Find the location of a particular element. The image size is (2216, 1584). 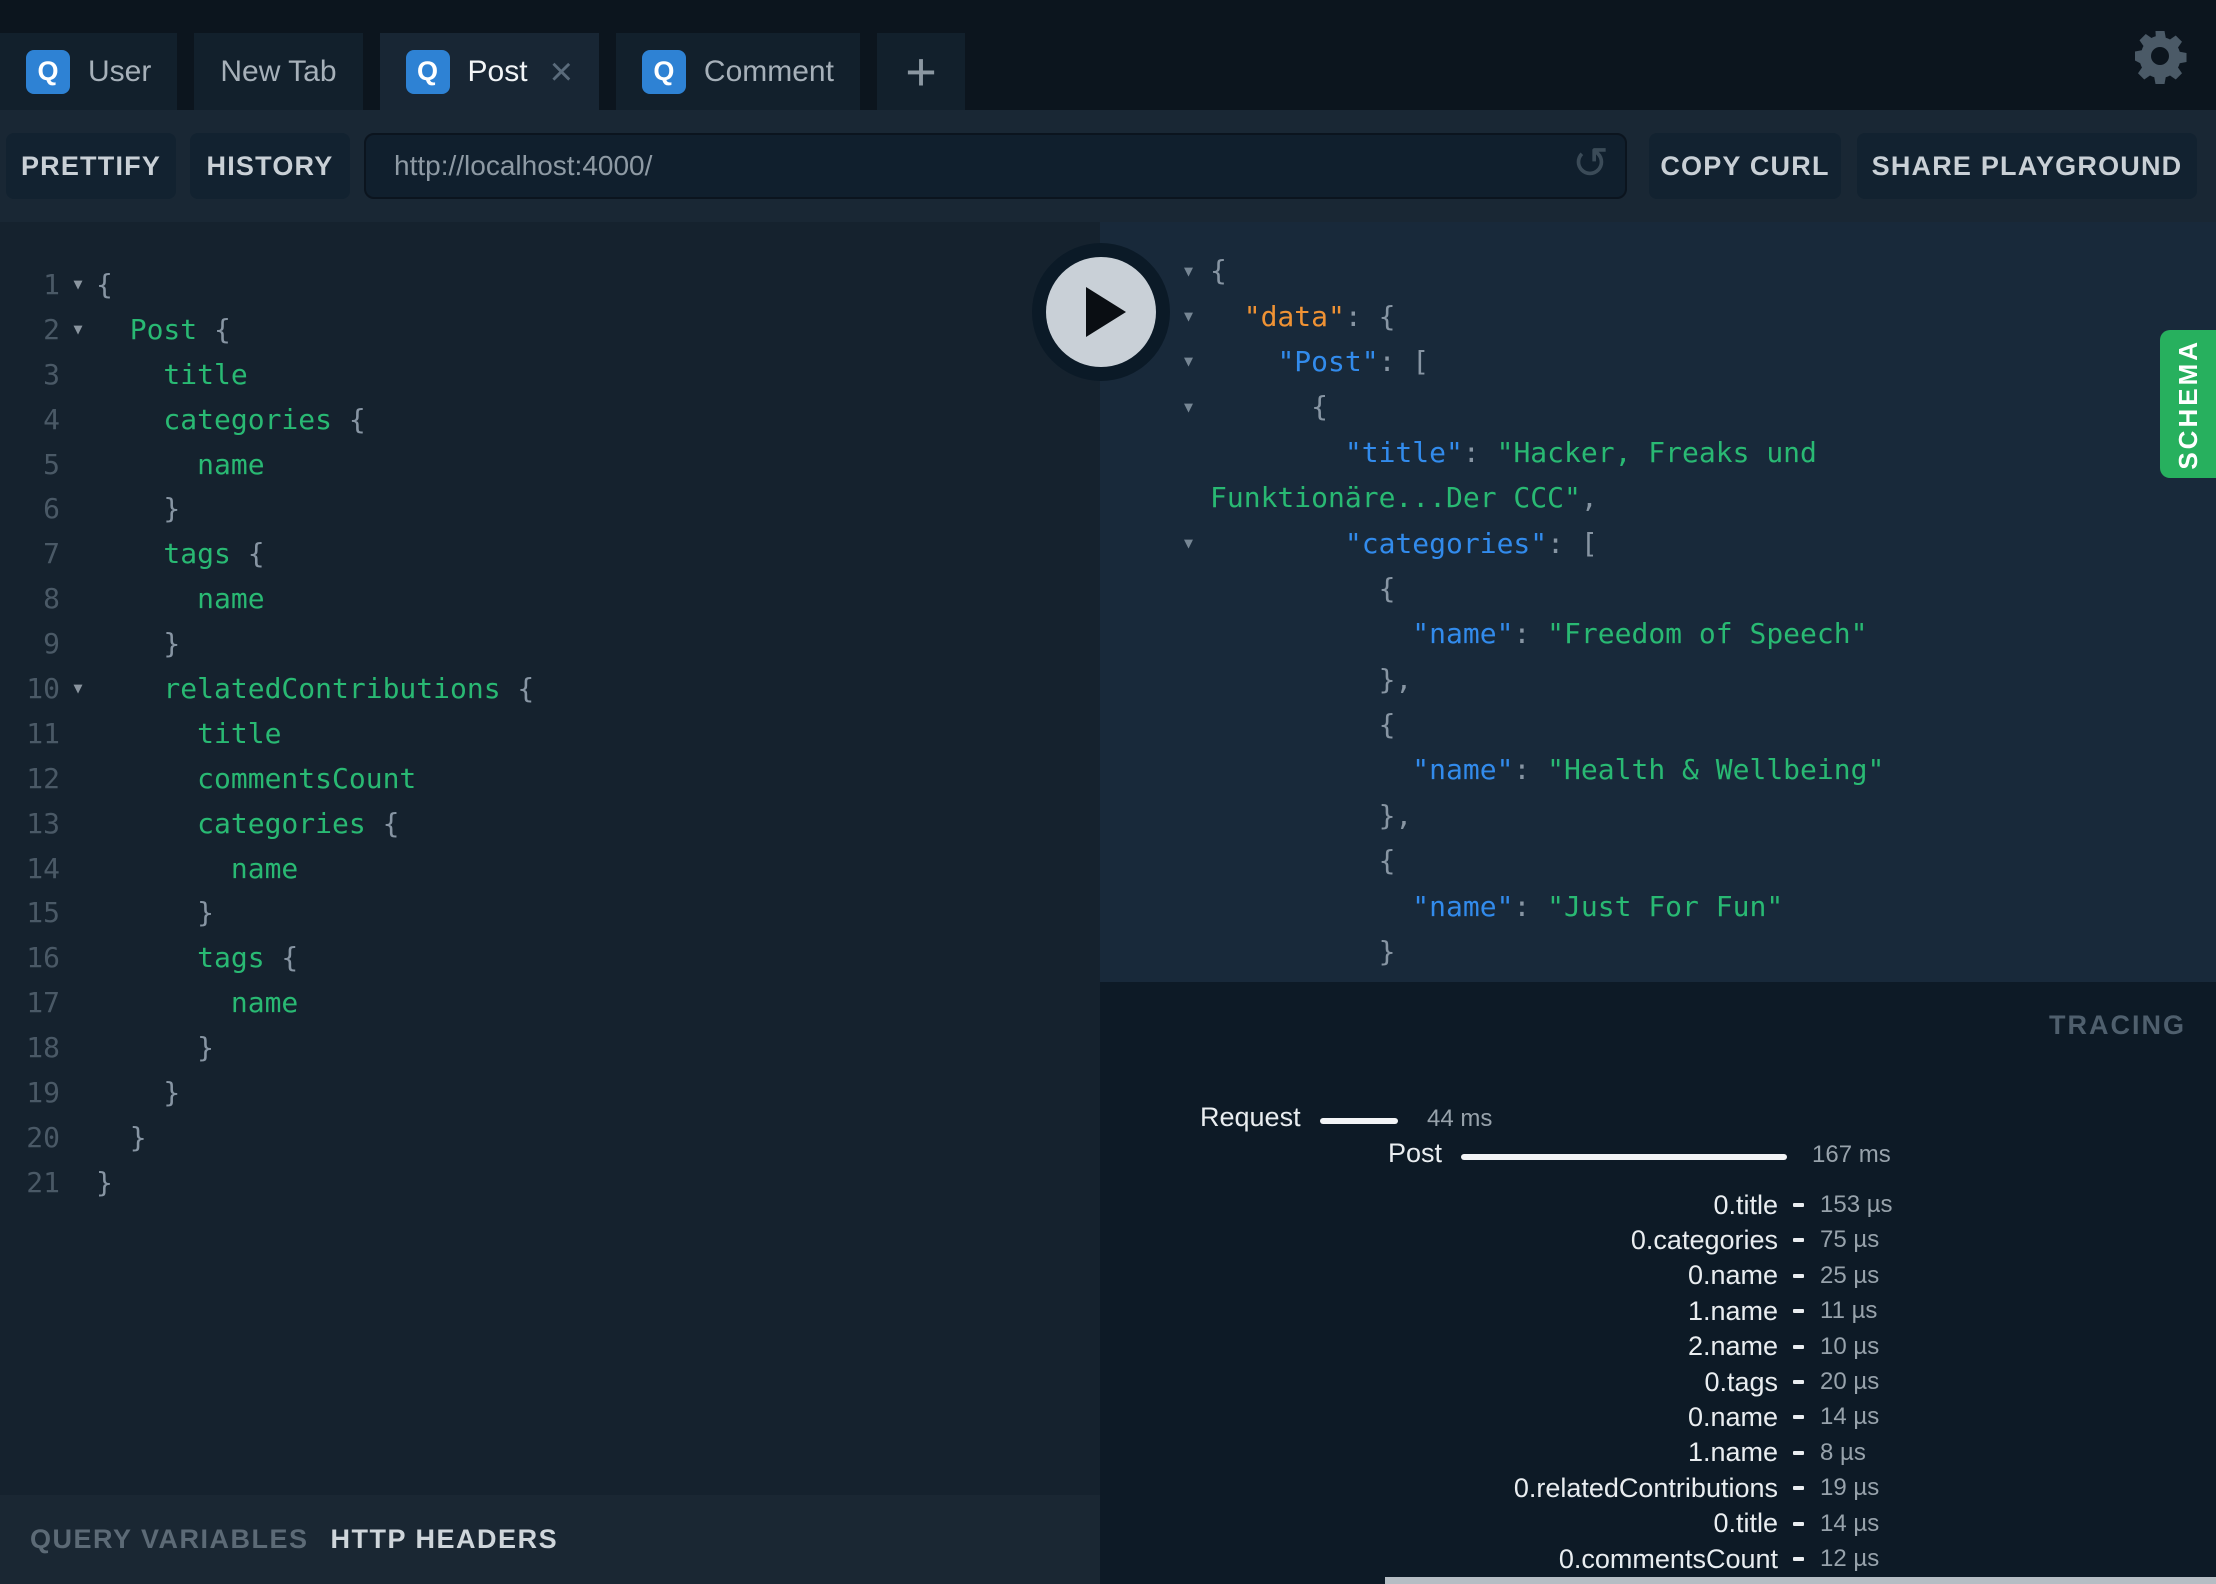

tracing-resolver-row: 0.tags 20 µs is located at coordinates (1550, 1382).